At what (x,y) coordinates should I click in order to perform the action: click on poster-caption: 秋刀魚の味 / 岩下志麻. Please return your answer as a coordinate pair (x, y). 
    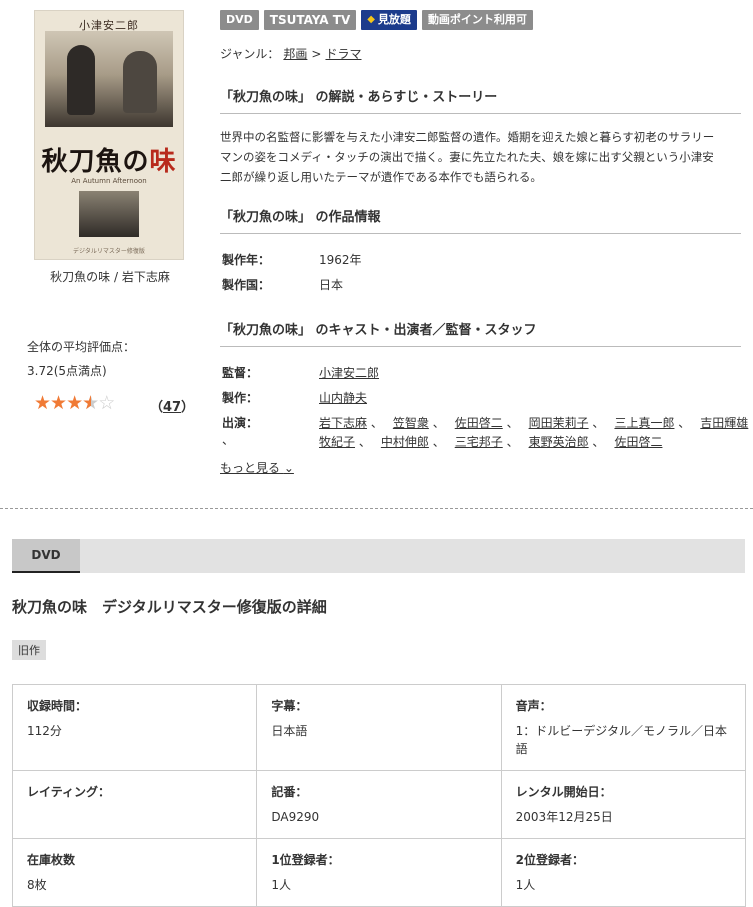
    Looking at the image, I should click on (110, 277).